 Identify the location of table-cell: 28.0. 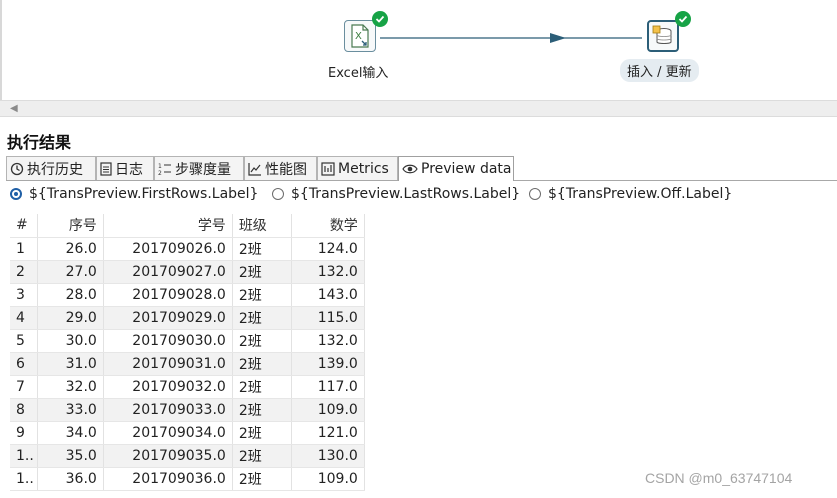
(70, 295).